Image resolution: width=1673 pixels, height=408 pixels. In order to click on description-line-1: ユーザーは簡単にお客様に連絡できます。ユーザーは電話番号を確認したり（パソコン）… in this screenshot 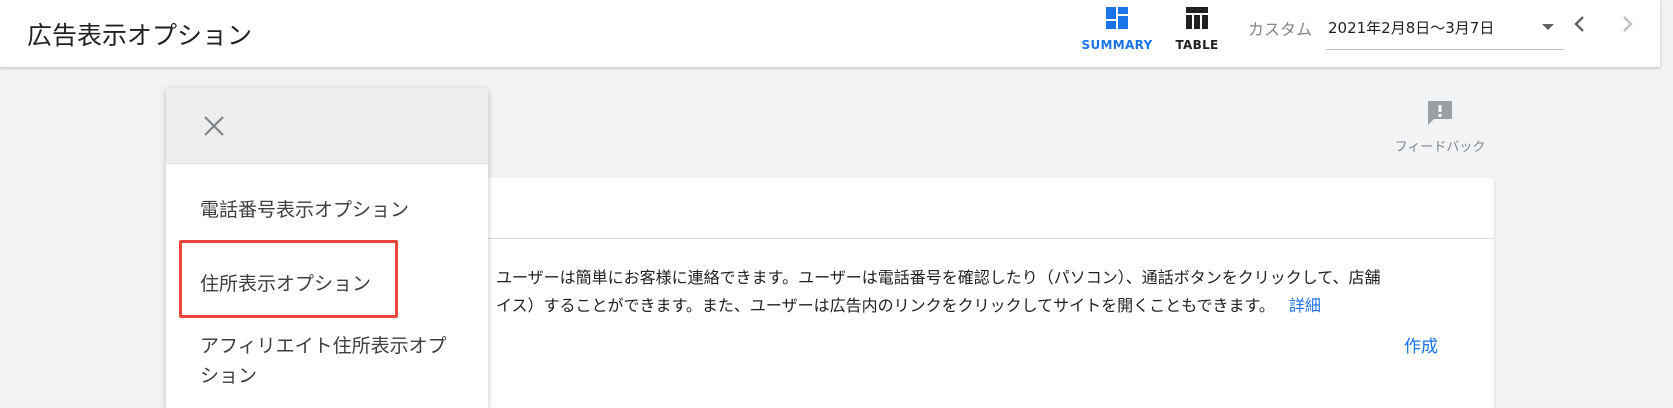, I will do `click(938, 277)`.